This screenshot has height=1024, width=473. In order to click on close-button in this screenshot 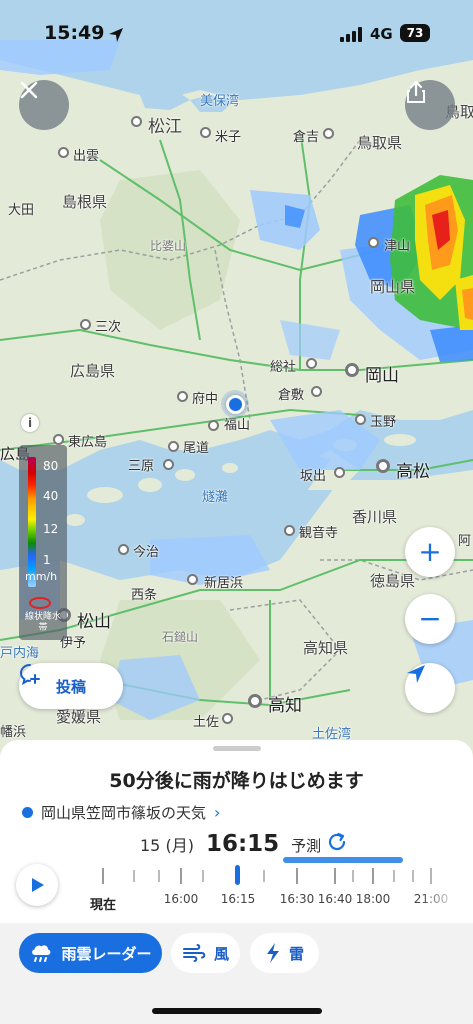, I will do `click(44, 105)`.